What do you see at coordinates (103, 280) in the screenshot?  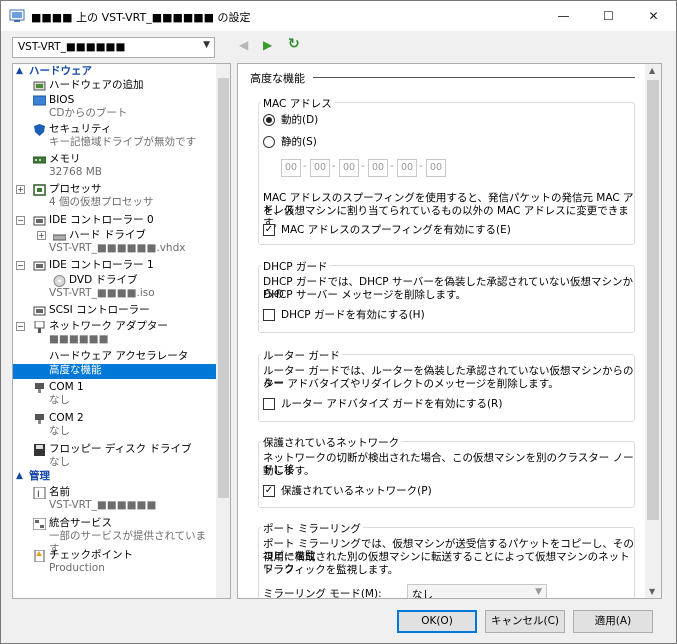 I see `tree-item-label: DVD ドライブ` at bounding box center [103, 280].